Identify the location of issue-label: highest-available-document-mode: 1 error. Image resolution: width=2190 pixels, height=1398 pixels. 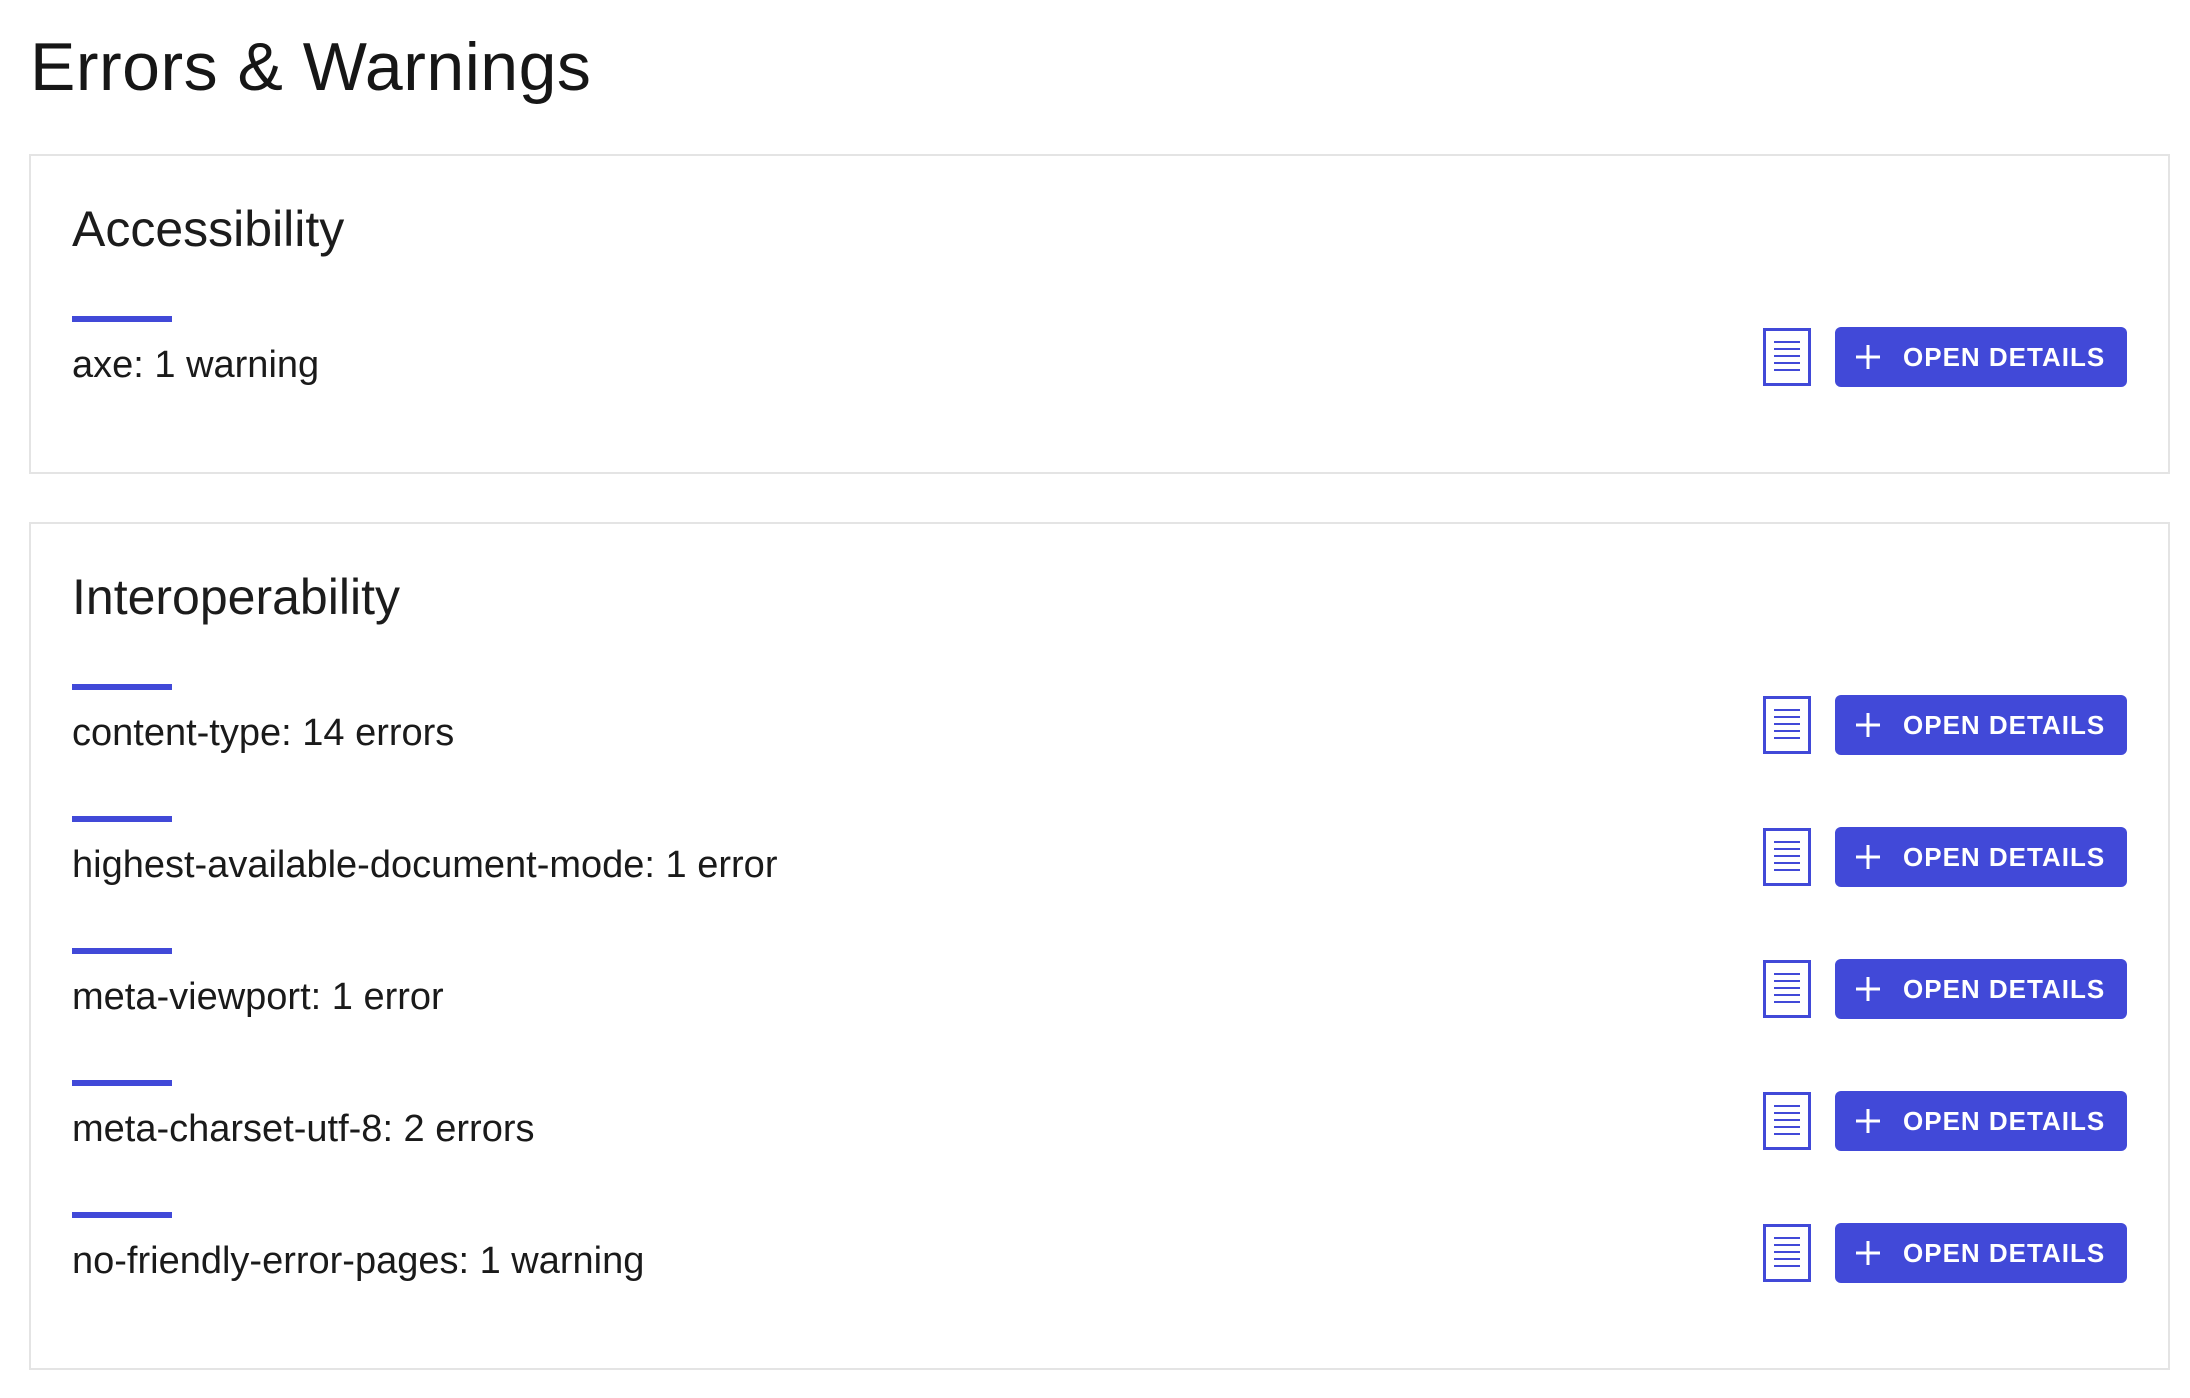
(425, 865).